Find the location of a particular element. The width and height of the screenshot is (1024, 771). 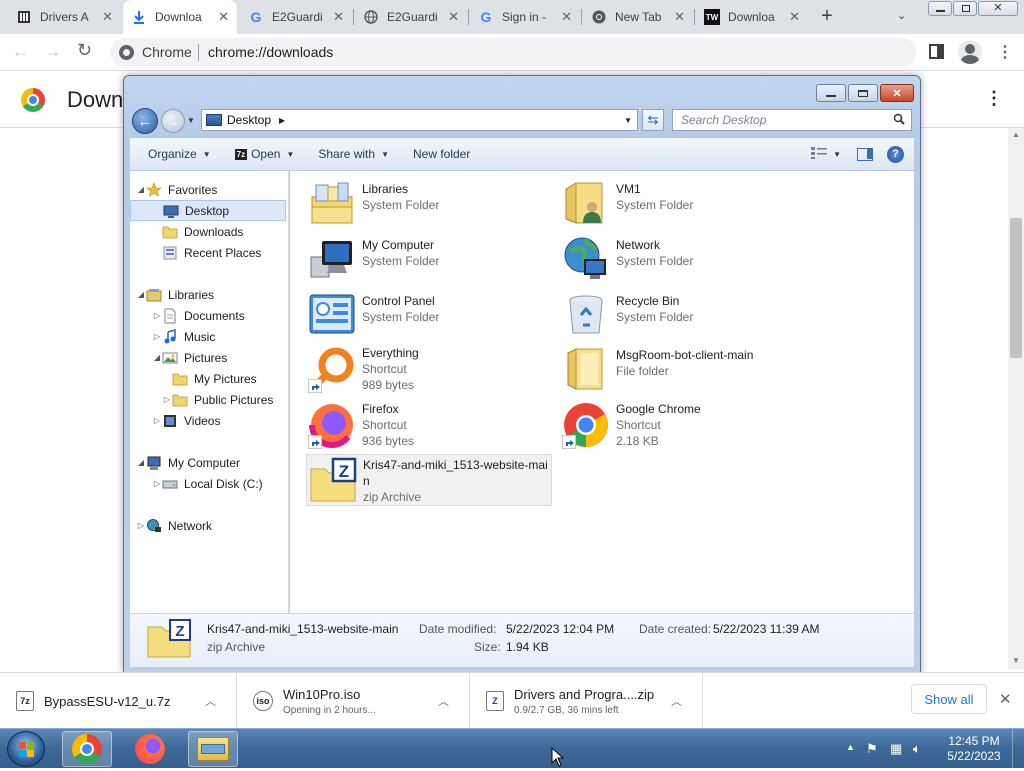

tab-drivers: Drivers A ✕ is located at coordinates (64, 17).